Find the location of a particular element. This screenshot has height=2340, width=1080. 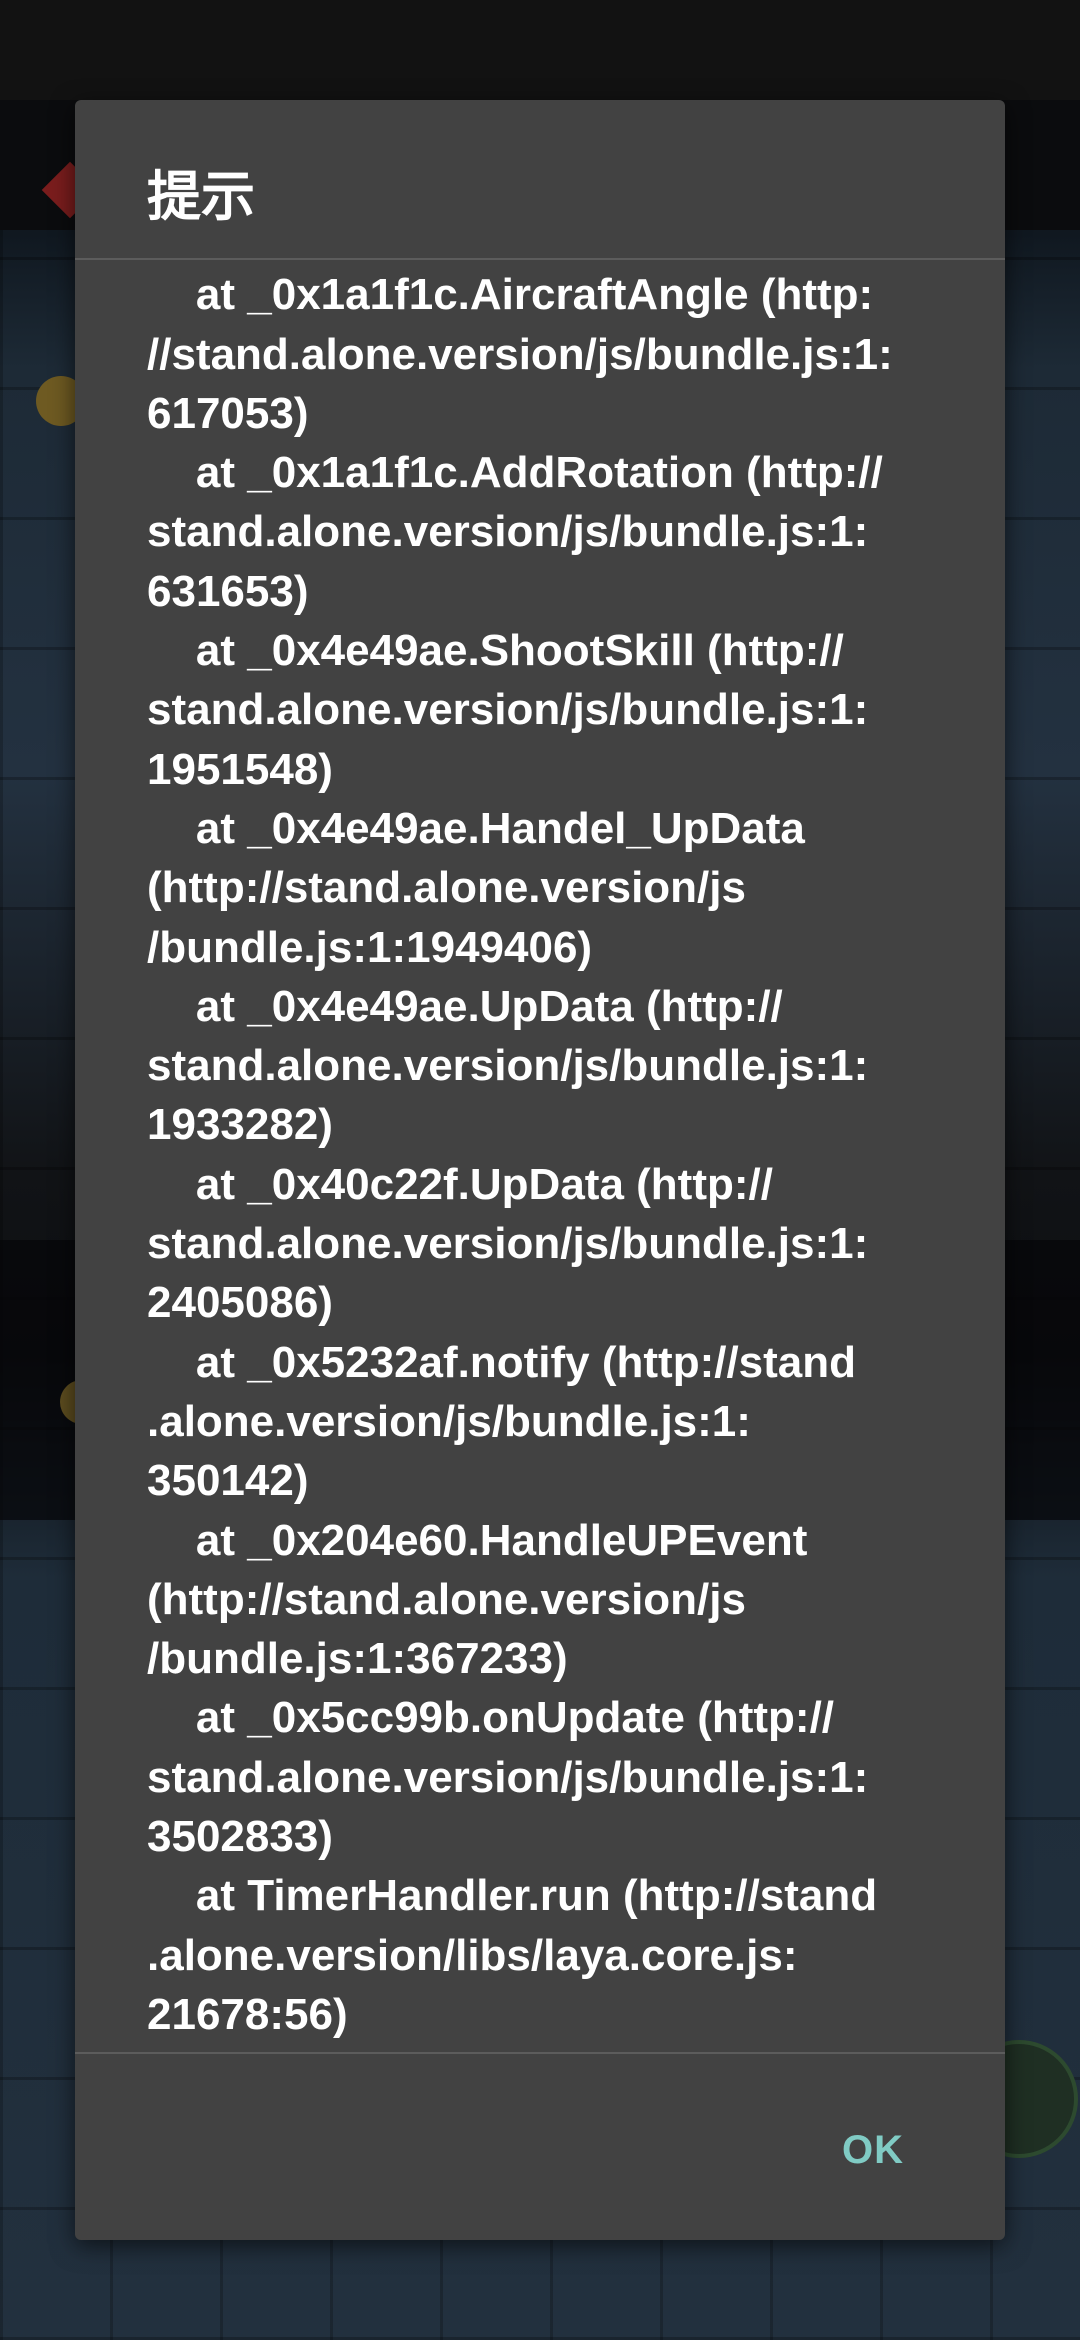

dialog-title: 提示 is located at coordinates (201, 196).